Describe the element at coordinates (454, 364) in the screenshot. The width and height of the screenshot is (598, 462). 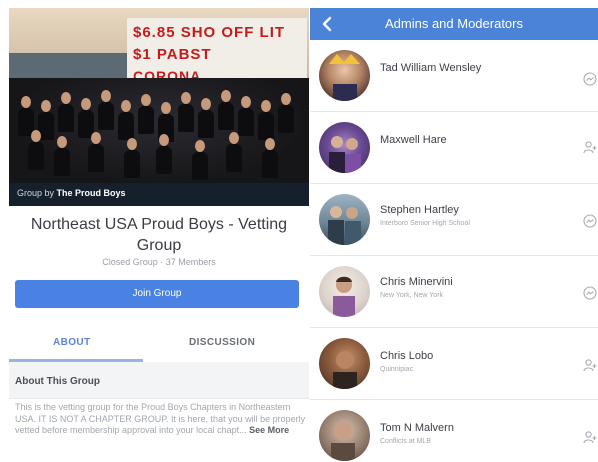
I see `member-row: Chris Lobo Quinnipiac` at that location.